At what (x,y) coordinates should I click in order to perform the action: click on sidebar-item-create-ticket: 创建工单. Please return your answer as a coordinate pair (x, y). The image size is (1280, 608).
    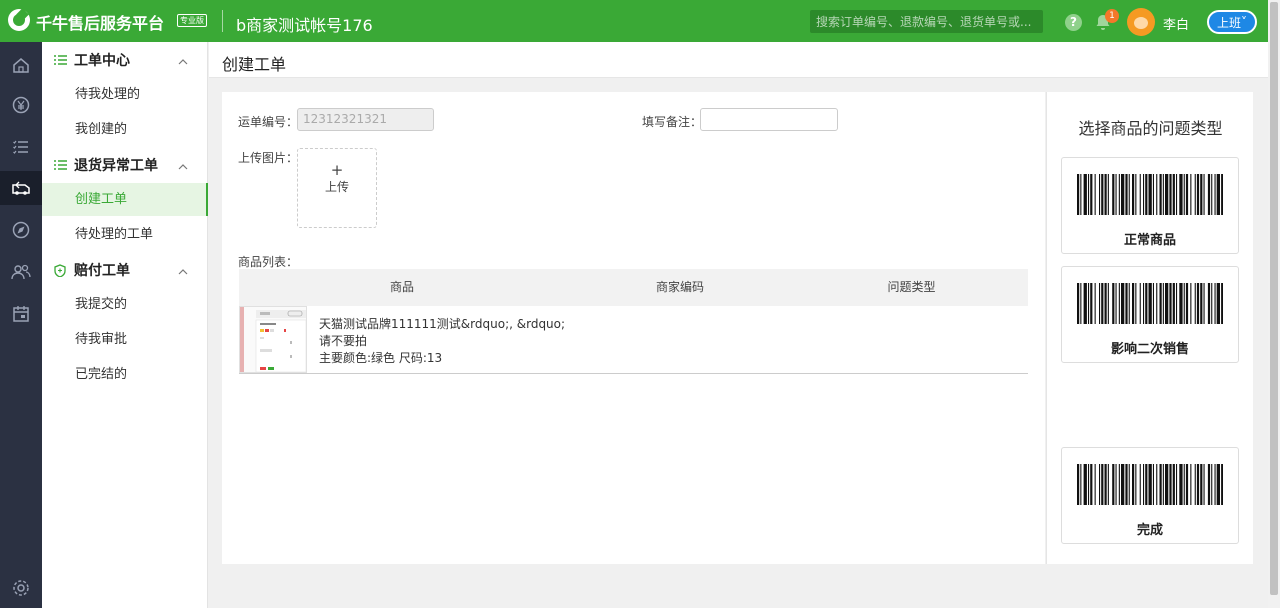
    Looking at the image, I should click on (125, 199).